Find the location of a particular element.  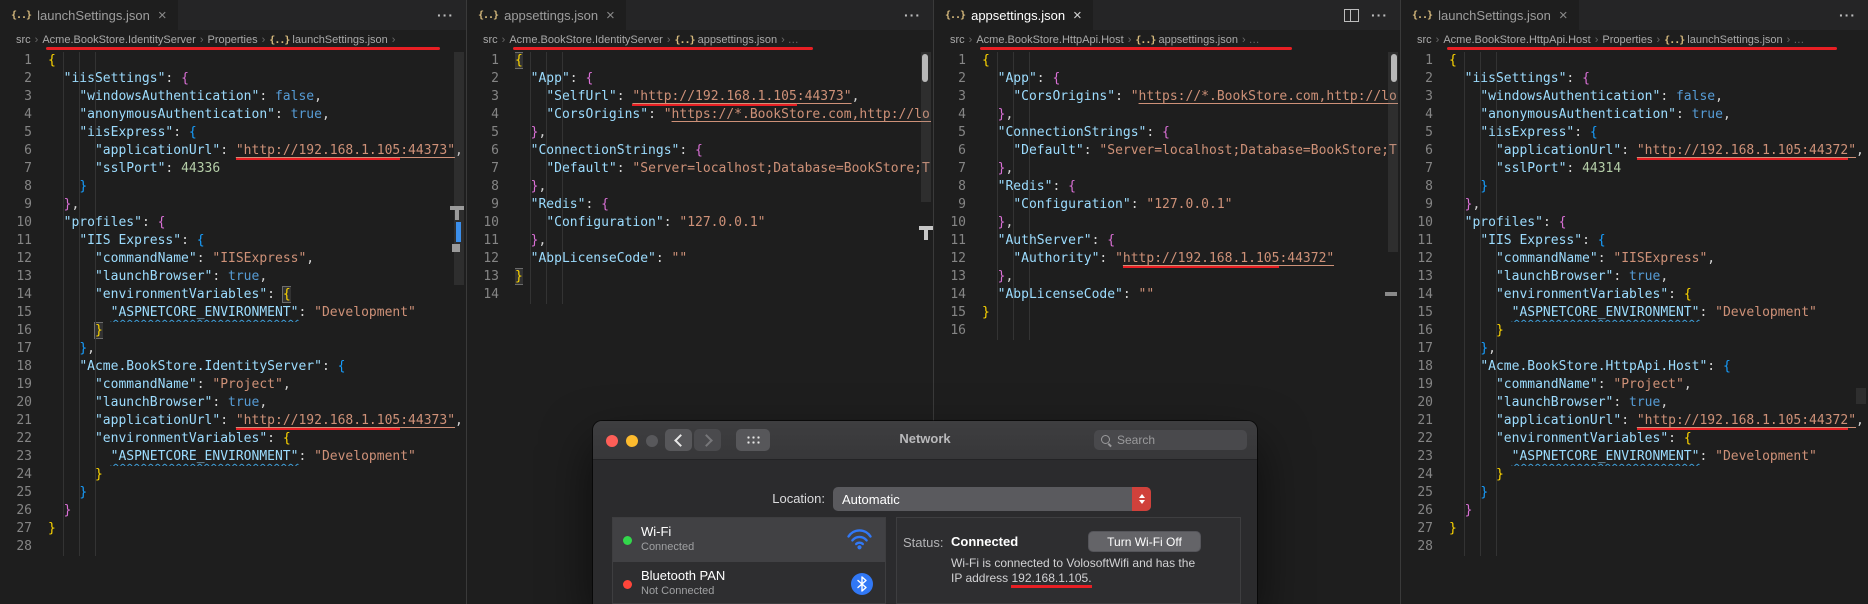

code-token: "AbpLicenseCode" is located at coordinates (593, 258).